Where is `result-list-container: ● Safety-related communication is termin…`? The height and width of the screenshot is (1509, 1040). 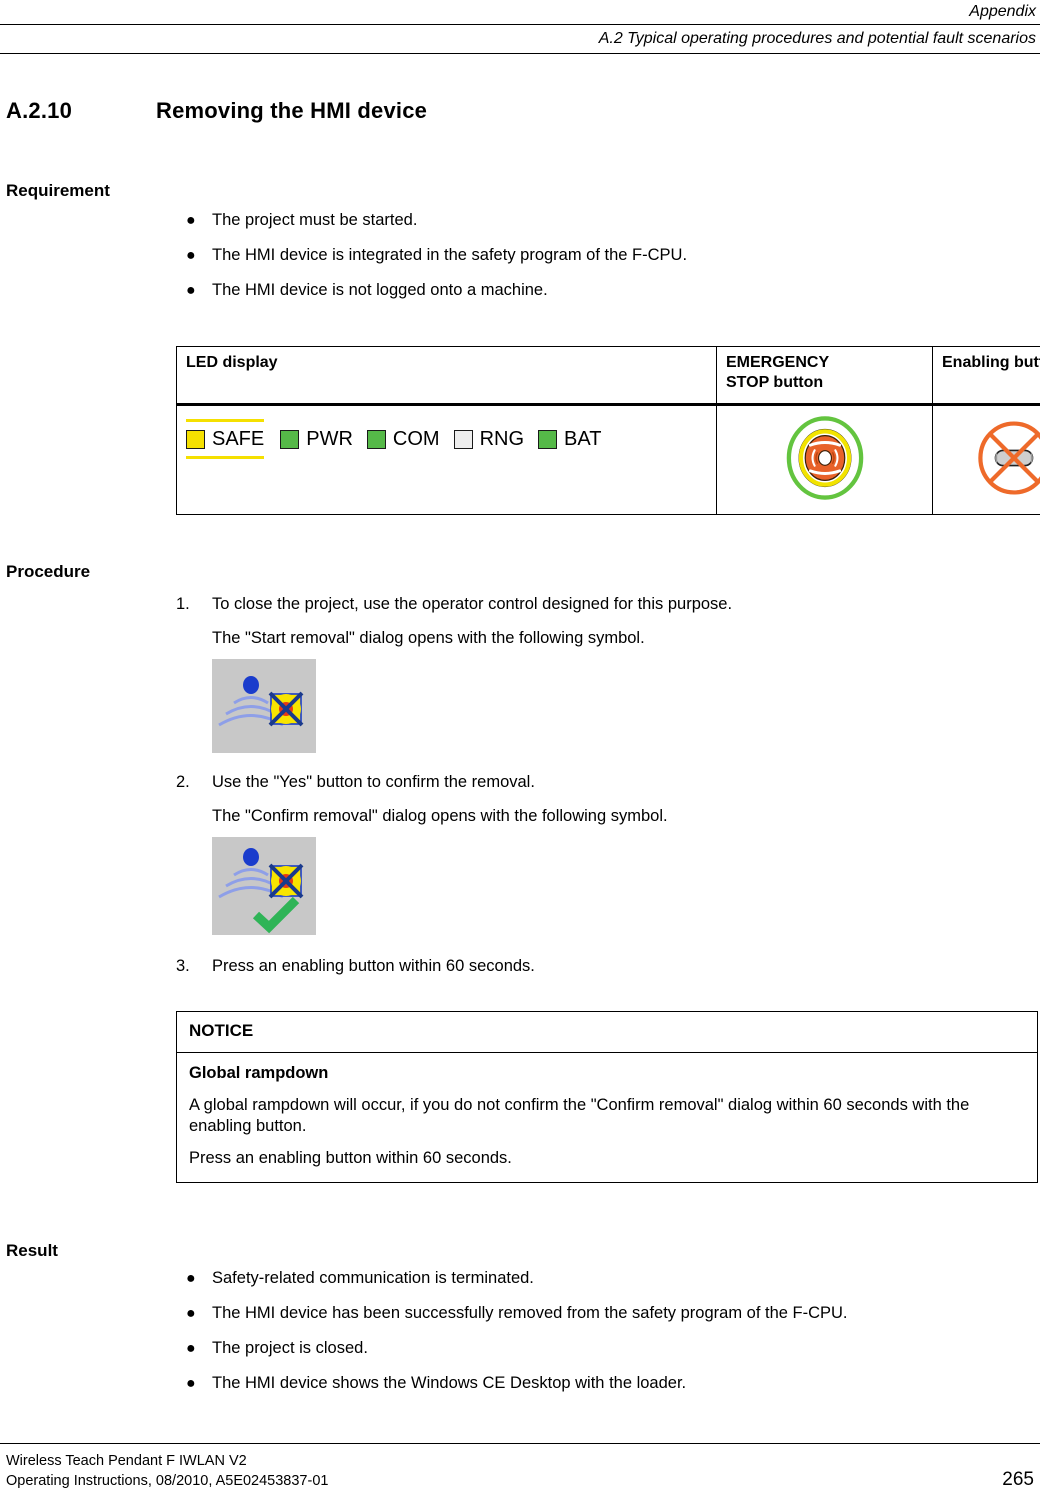
result-list-container: ● Safety-related communication is termin… is located at coordinates (608, 1338).